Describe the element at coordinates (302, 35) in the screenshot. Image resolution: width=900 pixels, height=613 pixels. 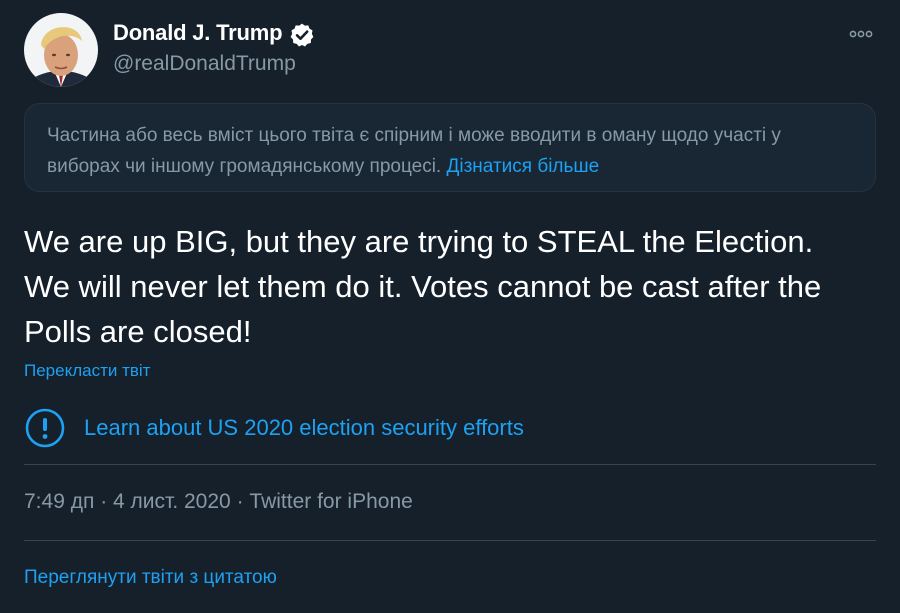
I see `verified-badge-icon` at that location.